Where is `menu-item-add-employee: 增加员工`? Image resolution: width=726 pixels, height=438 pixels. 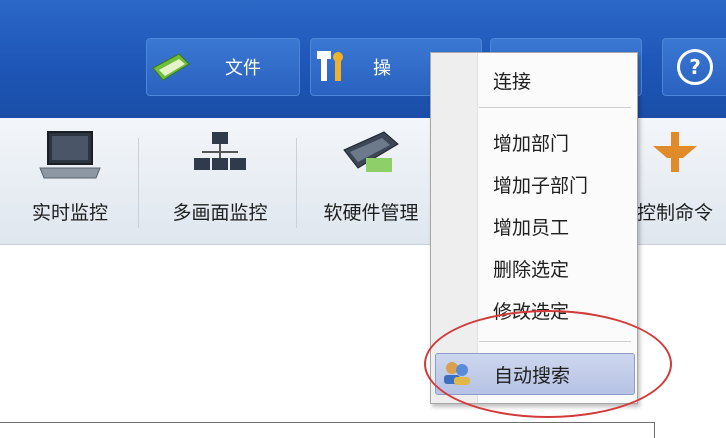
menu-item-add-employee: 增加员工 is located at coordinates (531, 226).